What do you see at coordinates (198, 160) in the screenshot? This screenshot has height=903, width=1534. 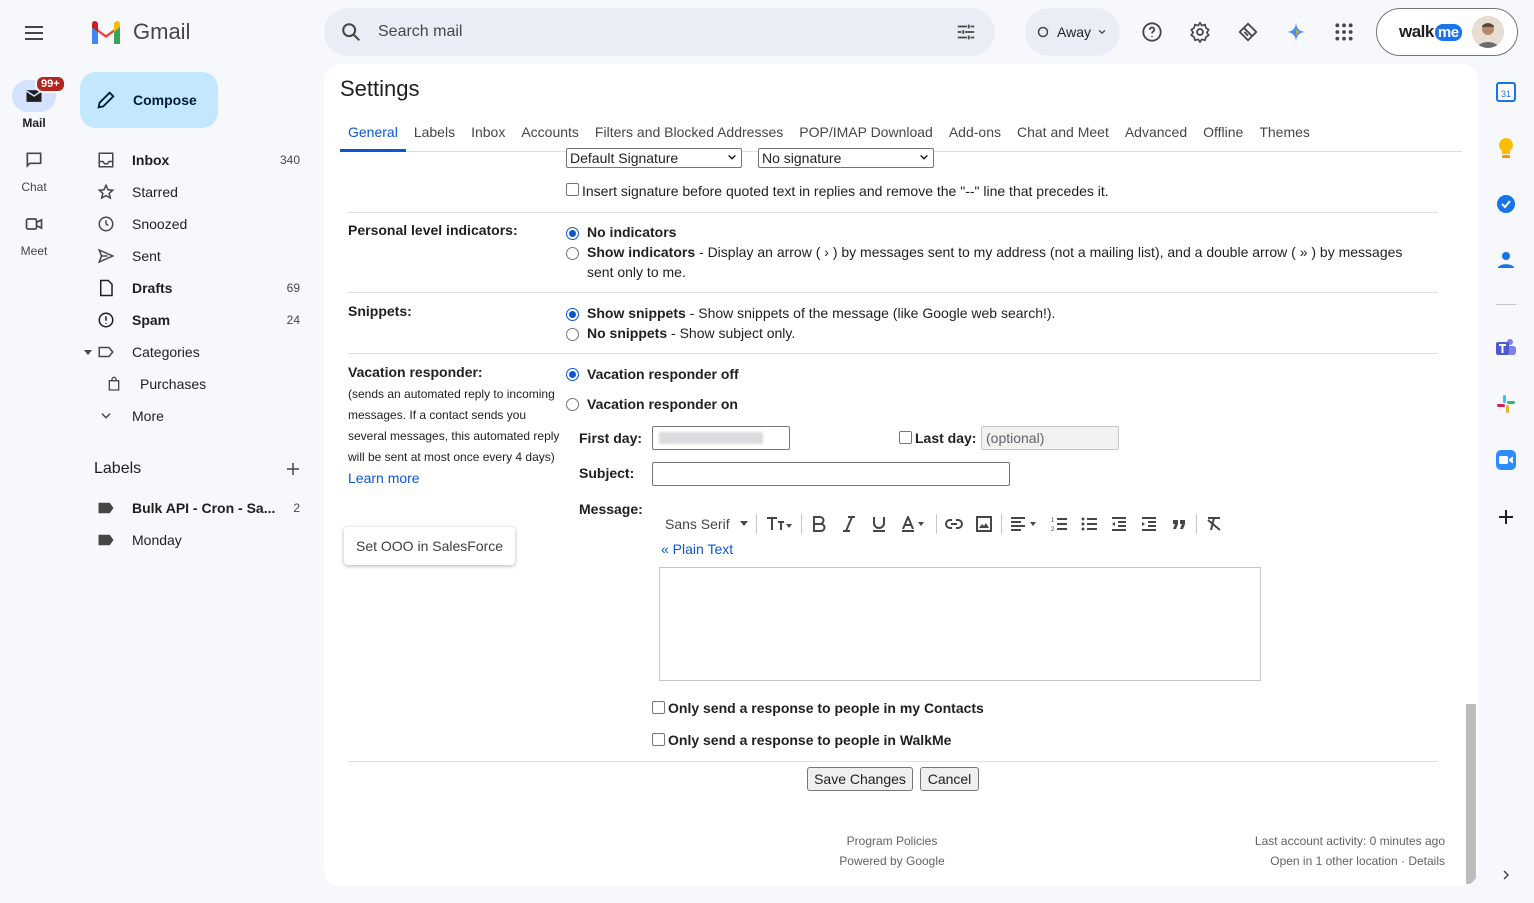 I see `nav-inbox: Inbox 340` at bounding box center [198, 160].